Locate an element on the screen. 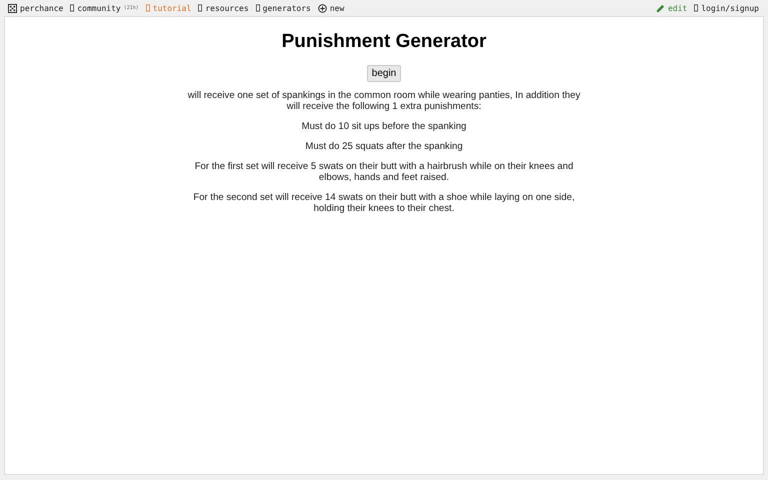  paragraph: For the first set will receive 5 swats on their butt with a hairbrush while on their knees and elbows, hands and feet raised. is located at coordinates (384, 172).